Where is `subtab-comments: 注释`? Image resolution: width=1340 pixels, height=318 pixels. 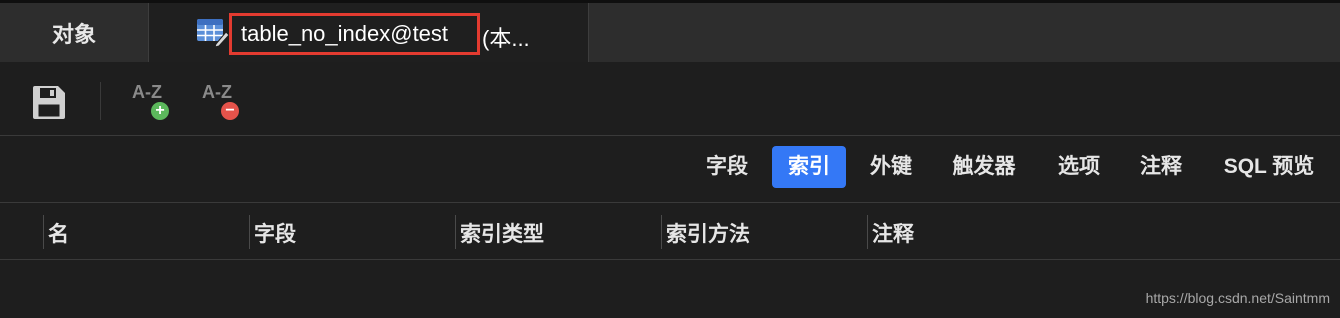
subtab-comments: 注释 is located at coordinates (1161, 167).